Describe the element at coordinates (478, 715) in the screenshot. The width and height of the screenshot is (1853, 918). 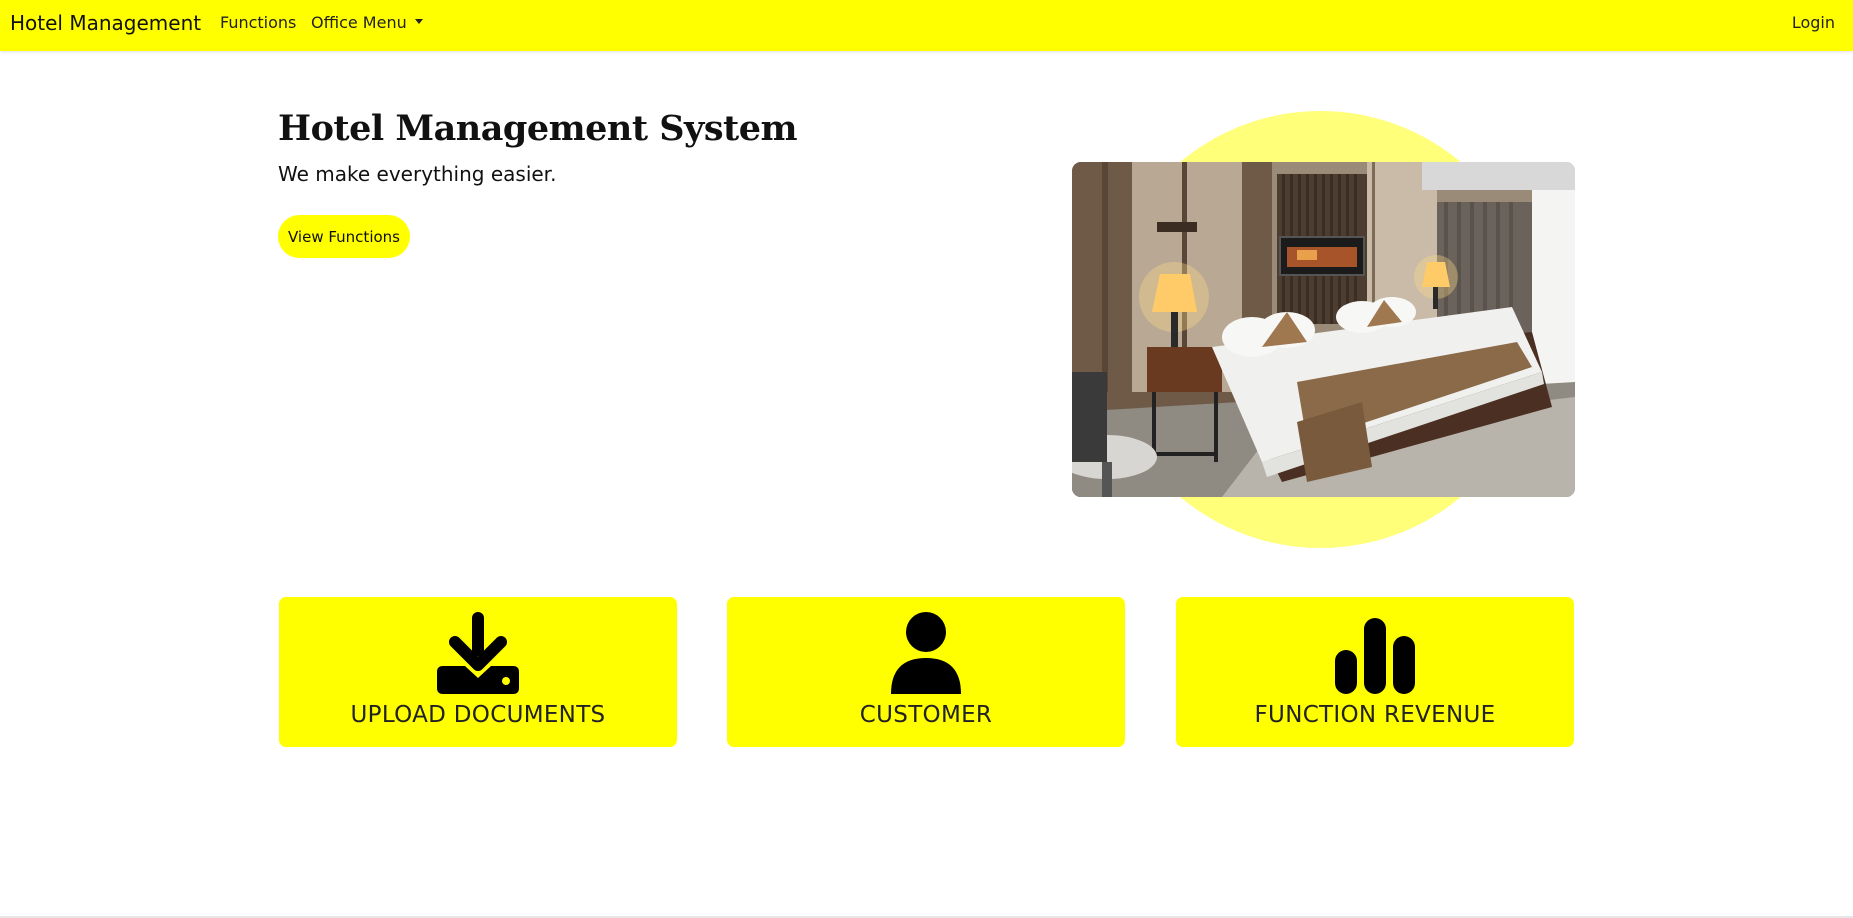
I see `upload-documents-label: UPLOAD DOCUMENTS` at that location.